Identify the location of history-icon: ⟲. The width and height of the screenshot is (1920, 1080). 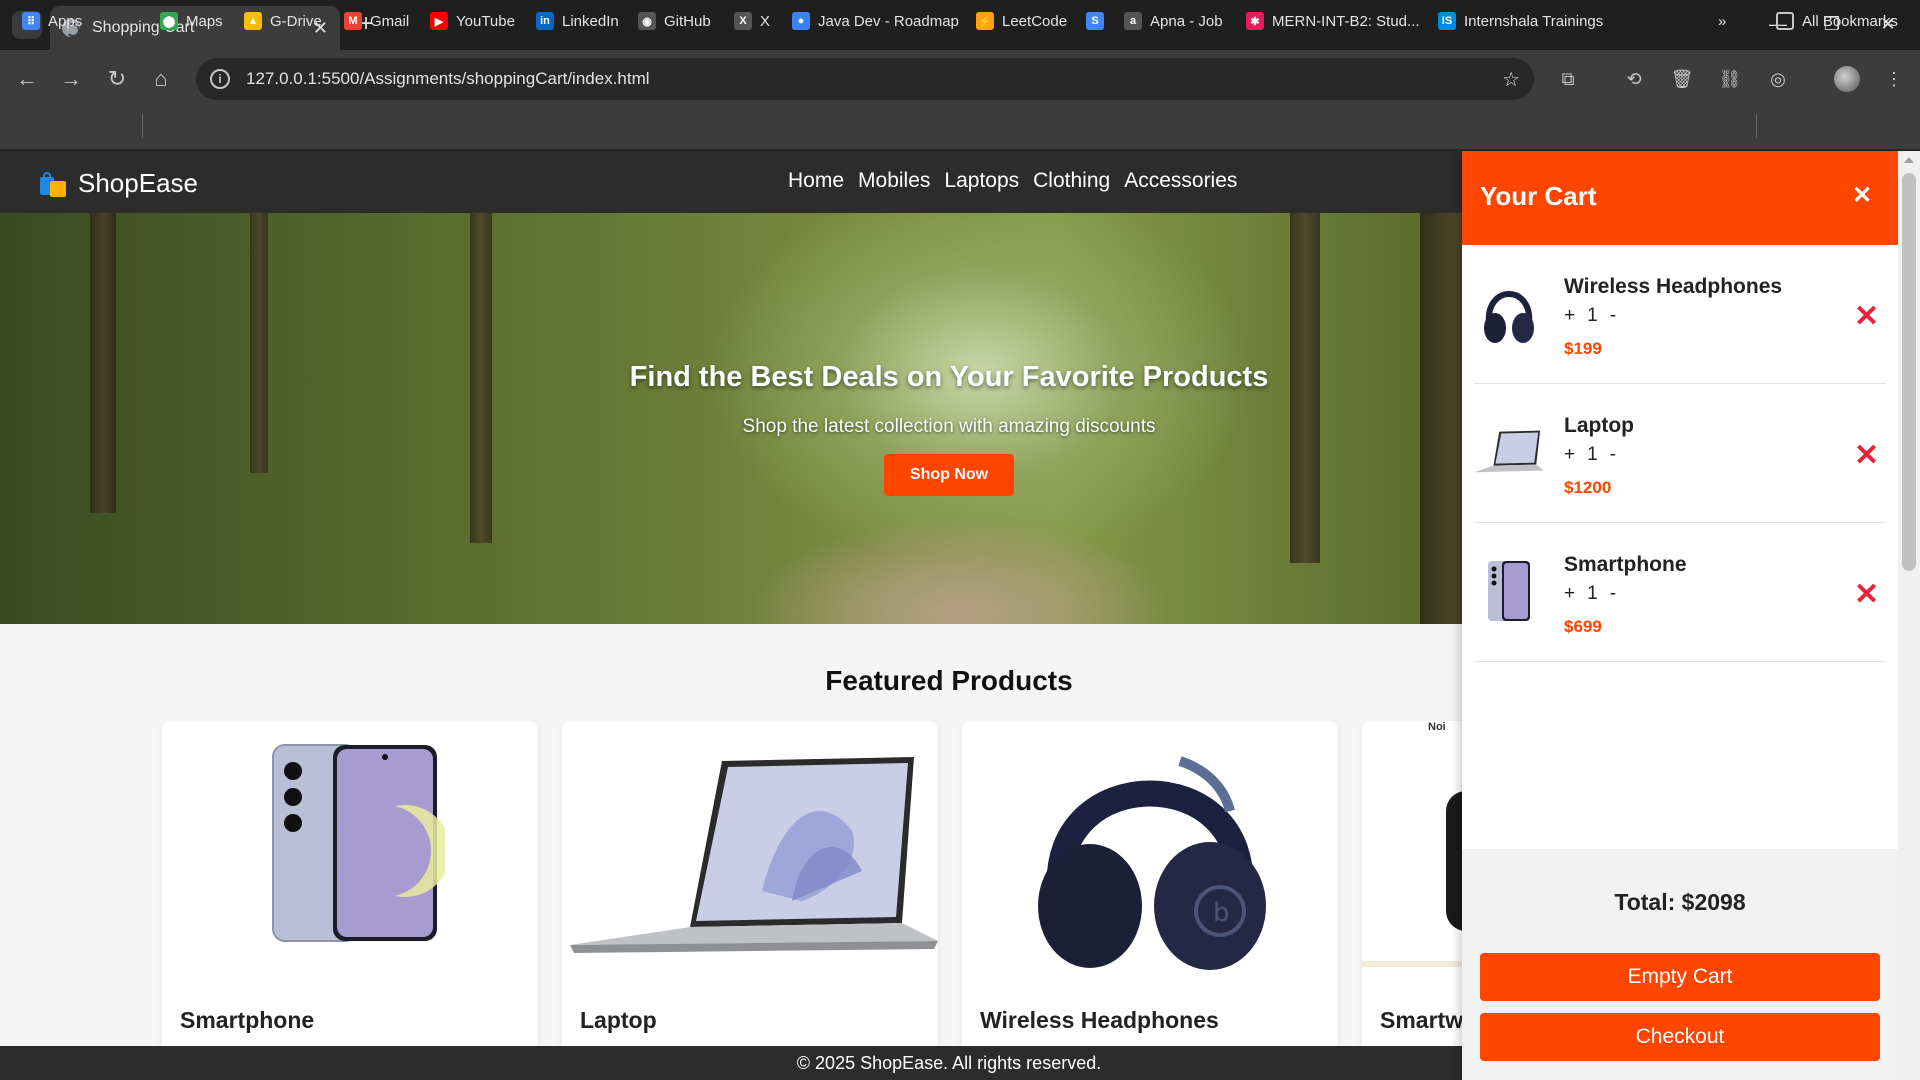
(1634, 79).